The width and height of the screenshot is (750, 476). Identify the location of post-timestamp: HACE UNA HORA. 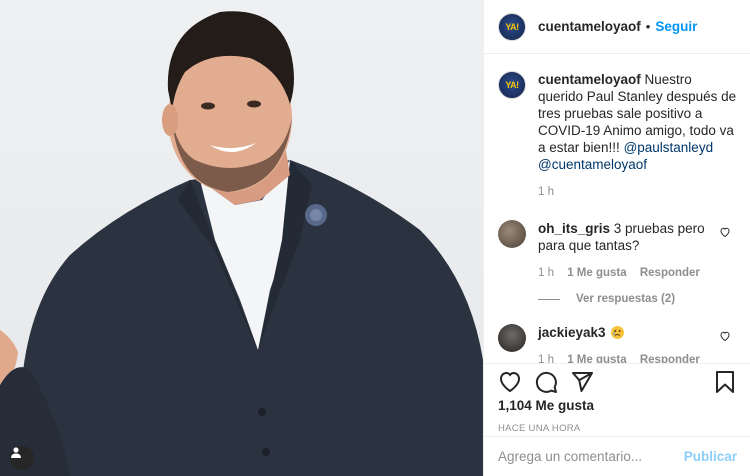
(539, 428).